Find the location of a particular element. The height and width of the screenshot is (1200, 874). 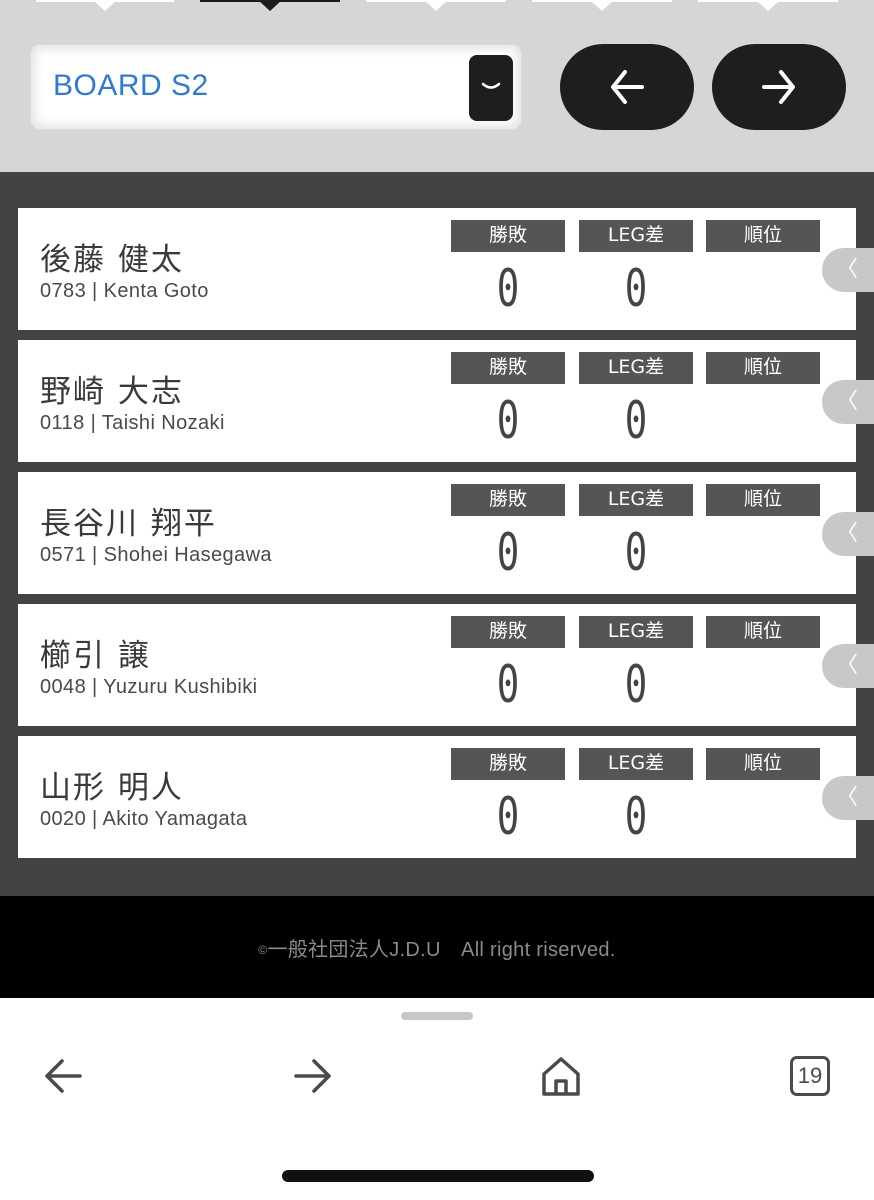

player-id-line: 0571 | Shohei Hasegawa is located at coordinates (156, 555).